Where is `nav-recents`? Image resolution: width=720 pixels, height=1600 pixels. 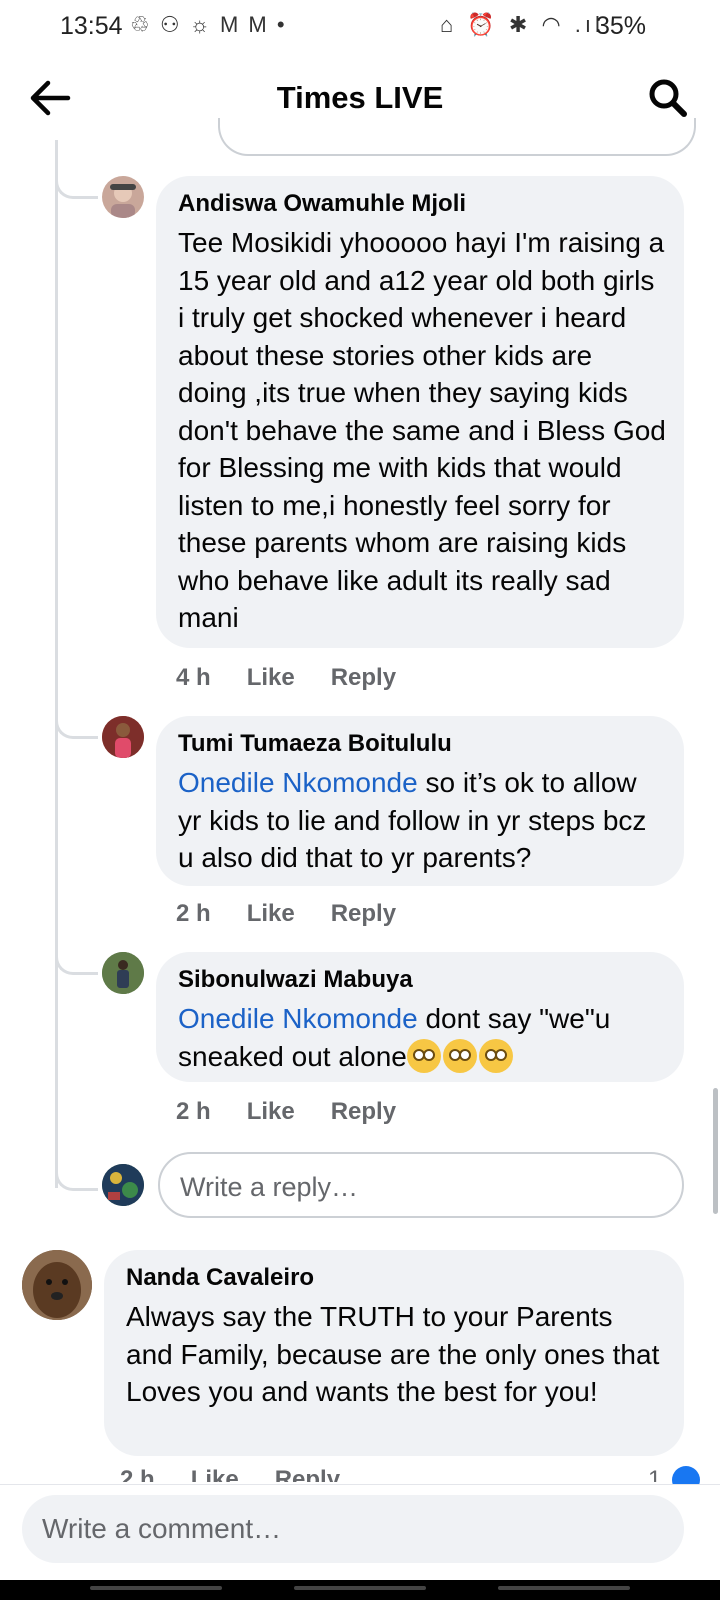
nav-recents is located at coordinates (156, 1588).